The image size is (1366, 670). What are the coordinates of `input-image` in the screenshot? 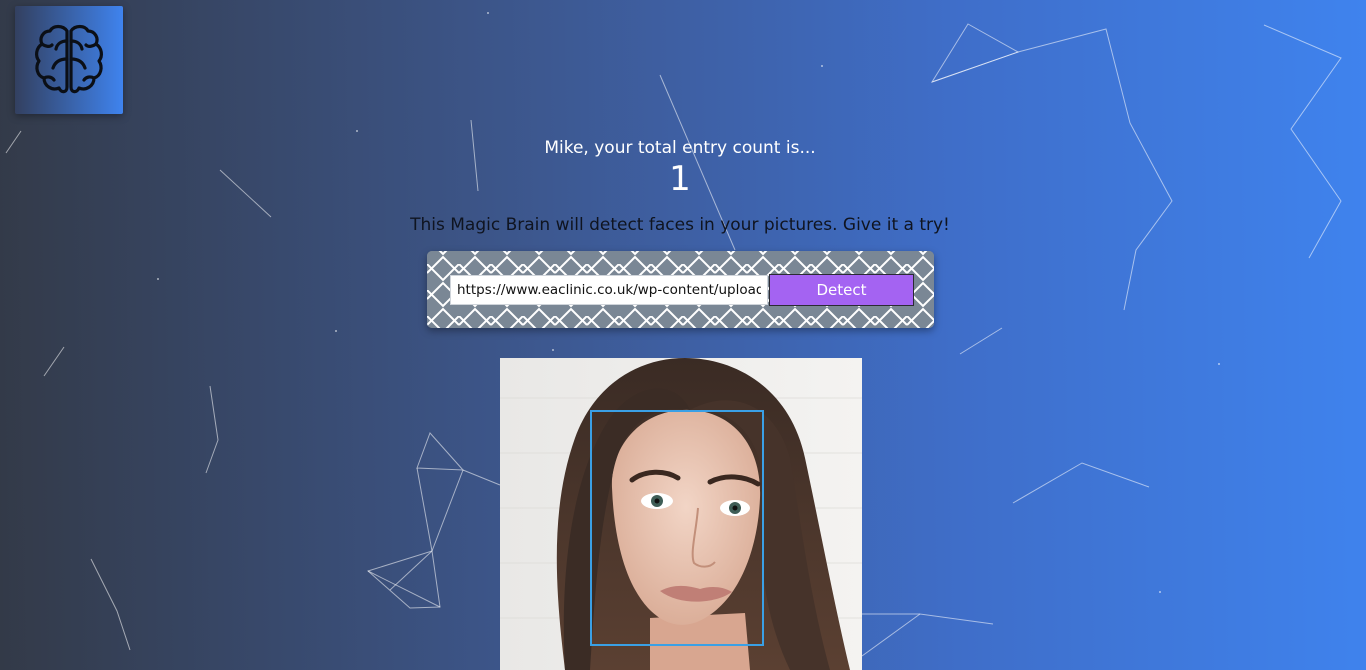 It's located at (681, 514).